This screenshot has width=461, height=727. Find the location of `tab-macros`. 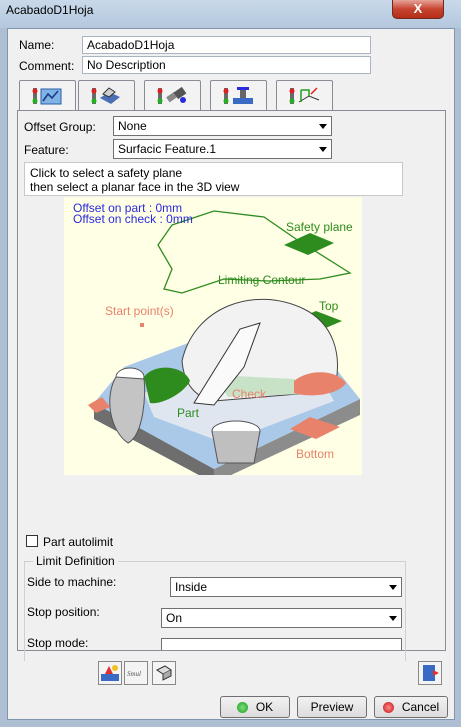

tab-macros is located at coordinates (304, 95).